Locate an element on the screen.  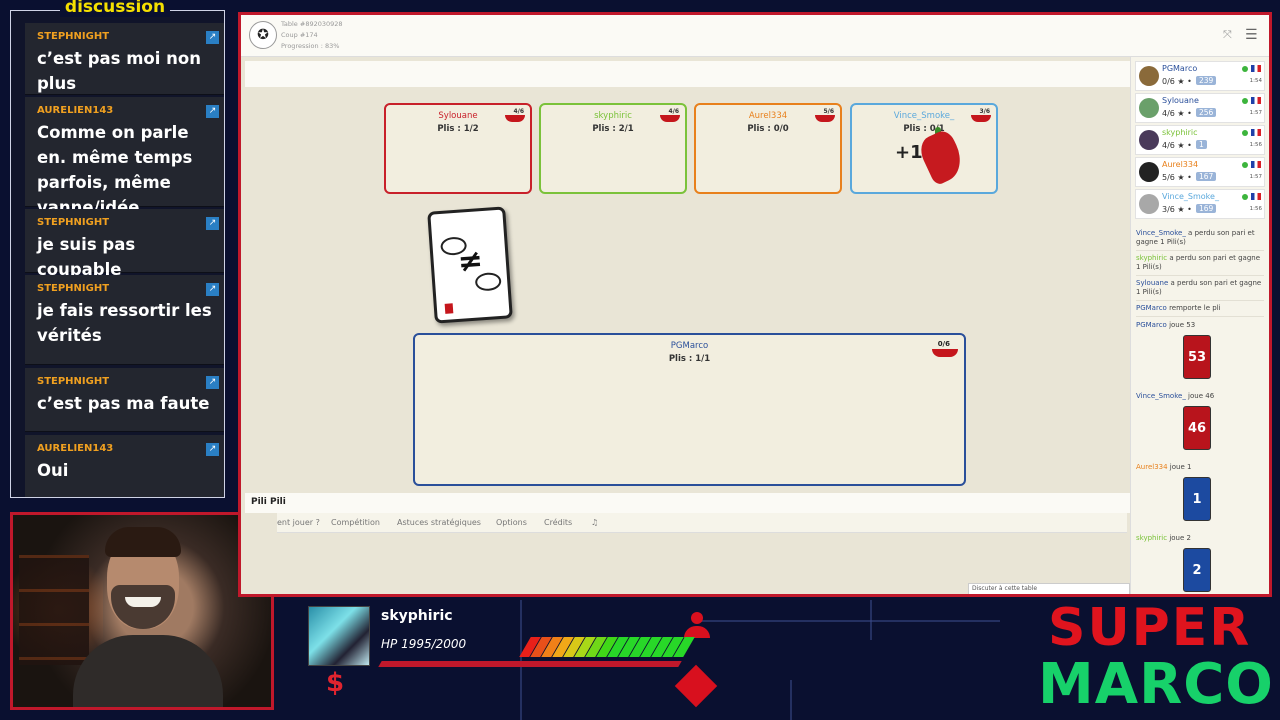
move-counter: Coup #174 is located at coordinates (299, 35).